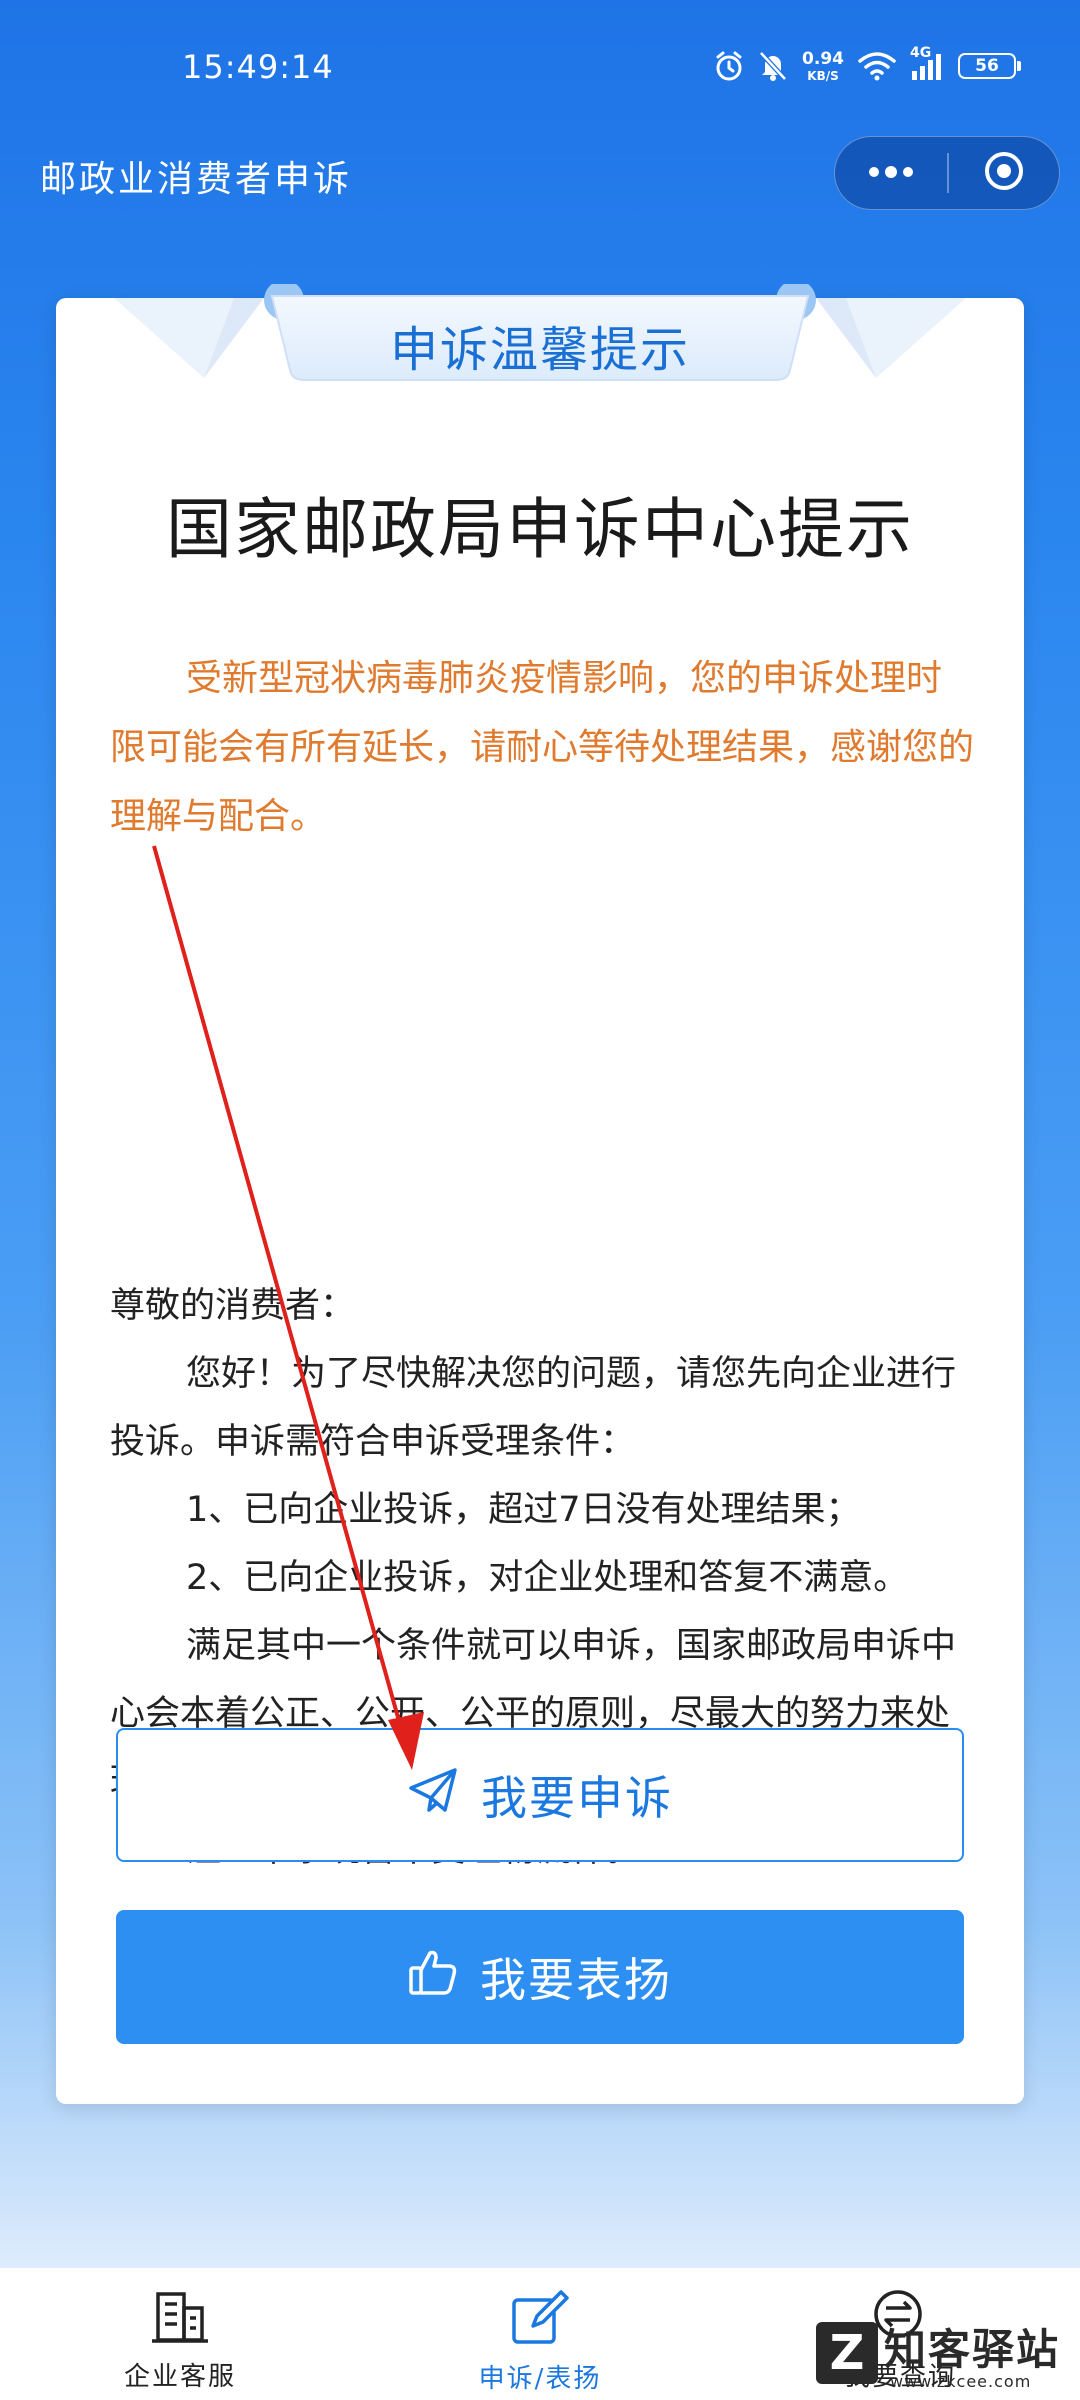 This screenshot has height=2400, width=1080. What do you see at coordinates (233, 1306) in the screenshot?
I see `salutation: 尊敬的消费者：` at bounding box center [233, 1306].